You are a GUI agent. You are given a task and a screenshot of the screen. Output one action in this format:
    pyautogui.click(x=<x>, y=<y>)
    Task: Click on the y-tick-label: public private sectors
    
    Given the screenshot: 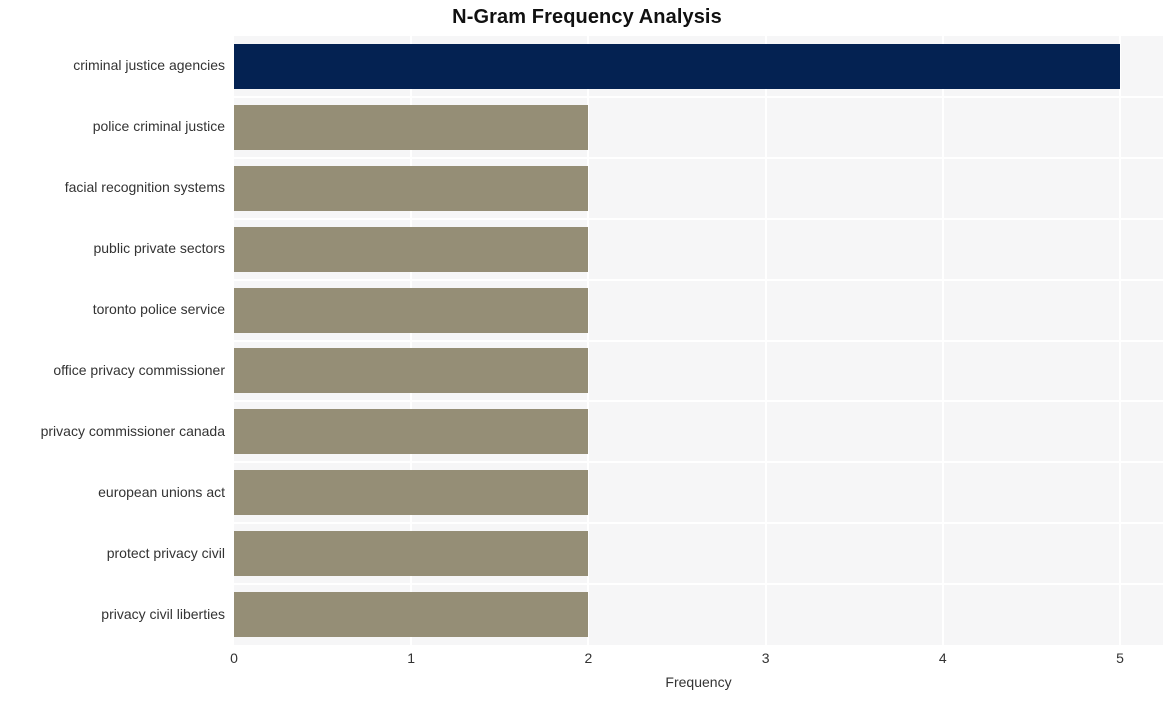 What is the action you would take?
    pyautogui.click(x=159, y=248)
    